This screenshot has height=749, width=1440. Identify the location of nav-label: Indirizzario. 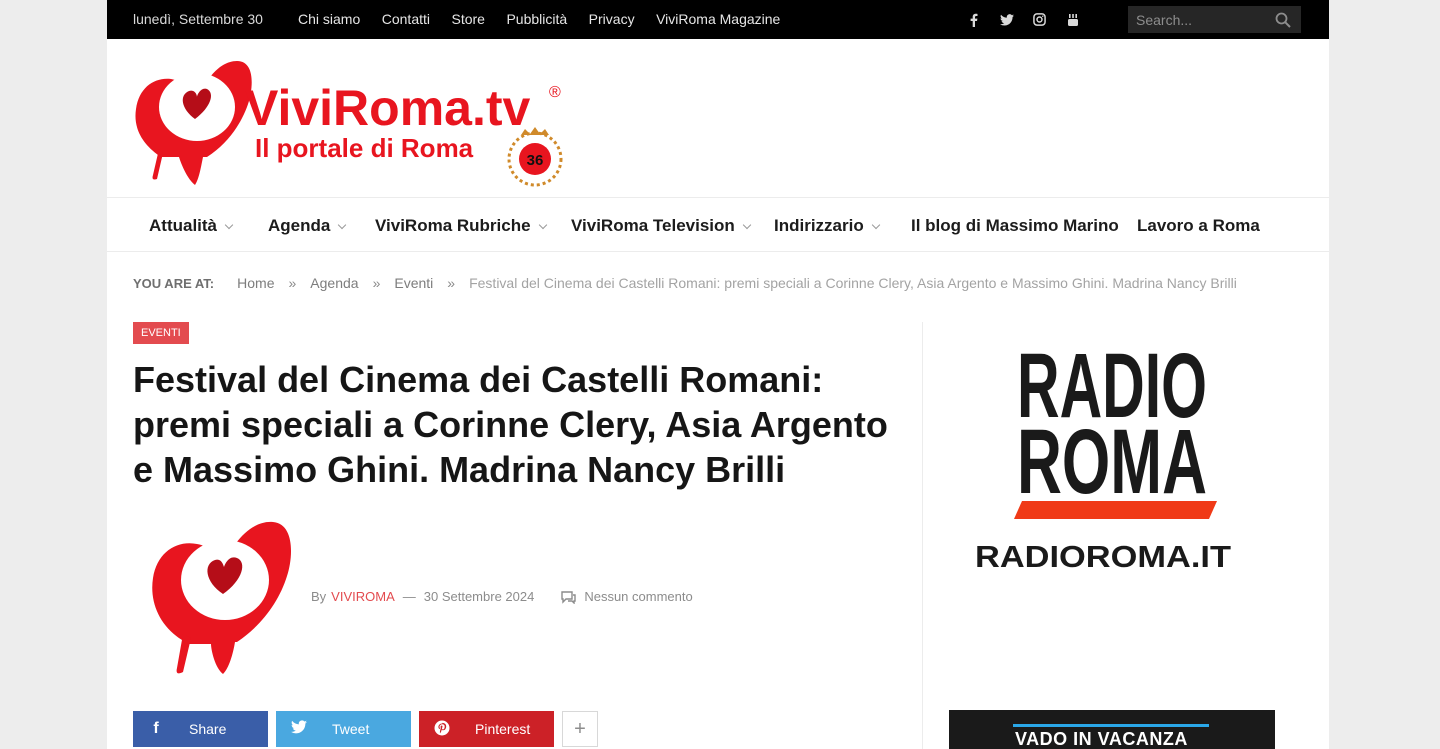
(819, 225).